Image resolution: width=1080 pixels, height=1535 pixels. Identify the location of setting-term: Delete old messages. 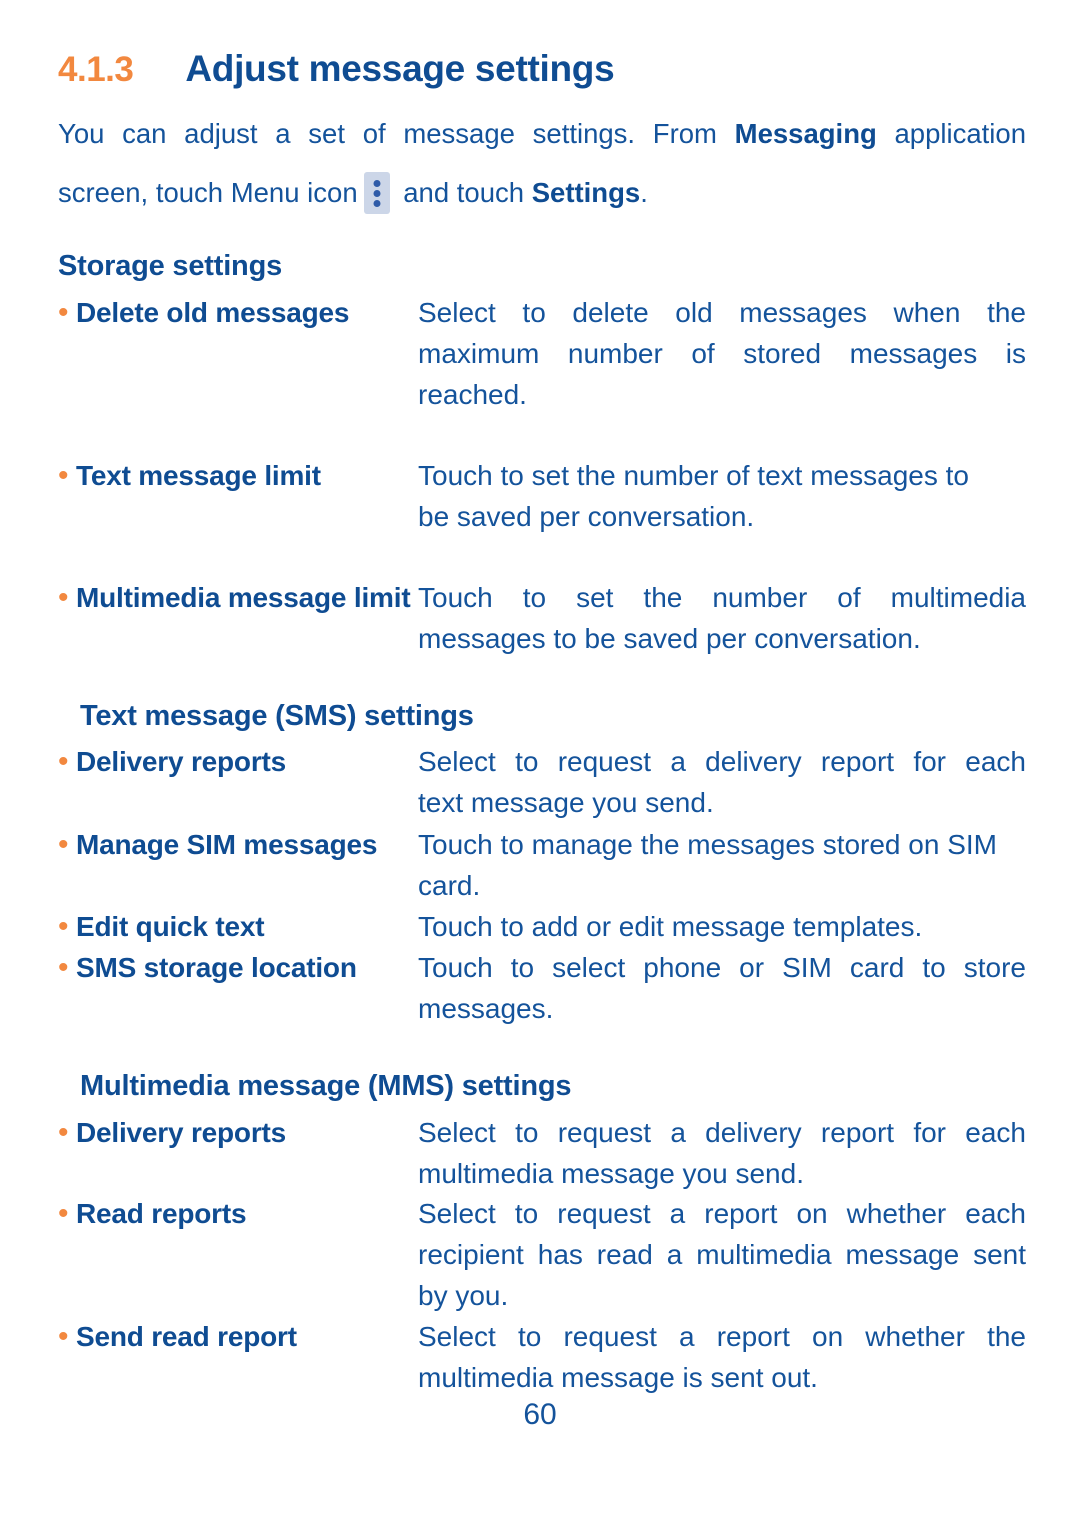
(247, 312).